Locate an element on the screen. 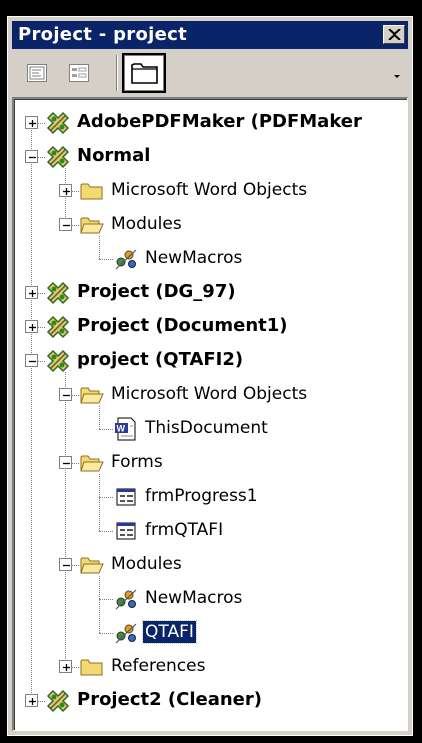  toggle-folders-button is located at coordinates (144, 73).